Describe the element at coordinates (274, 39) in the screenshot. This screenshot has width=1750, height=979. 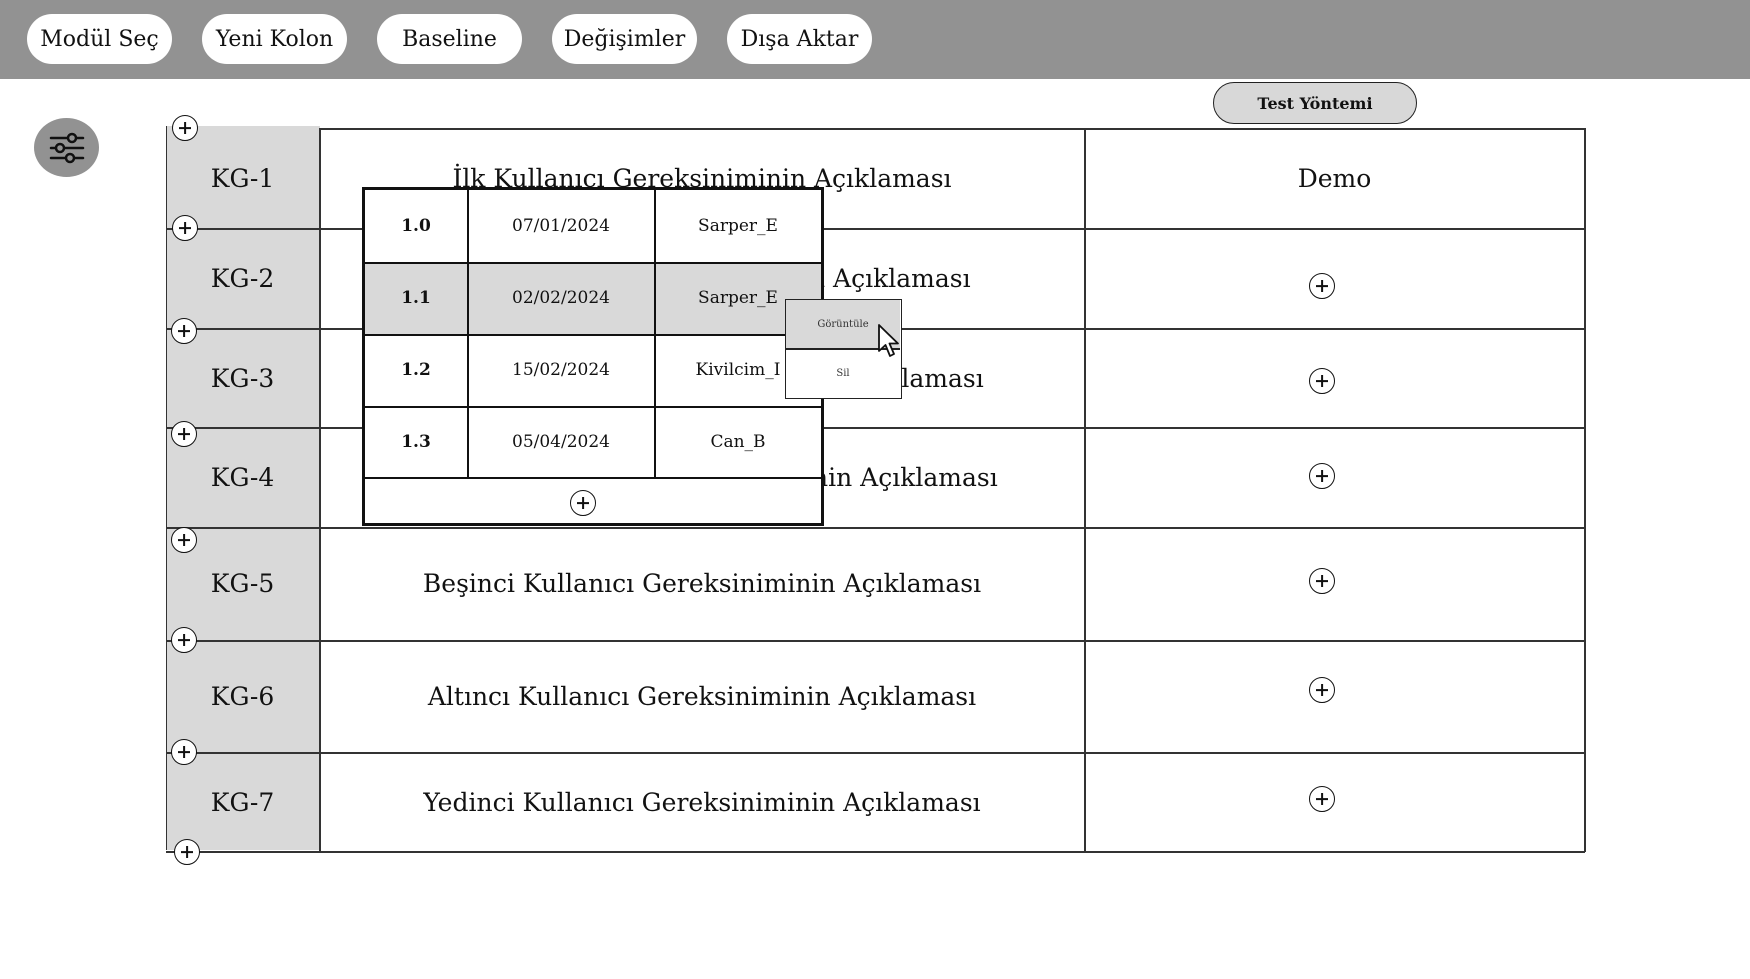
I see `new-column-button: Yeni Kolon` at that location.